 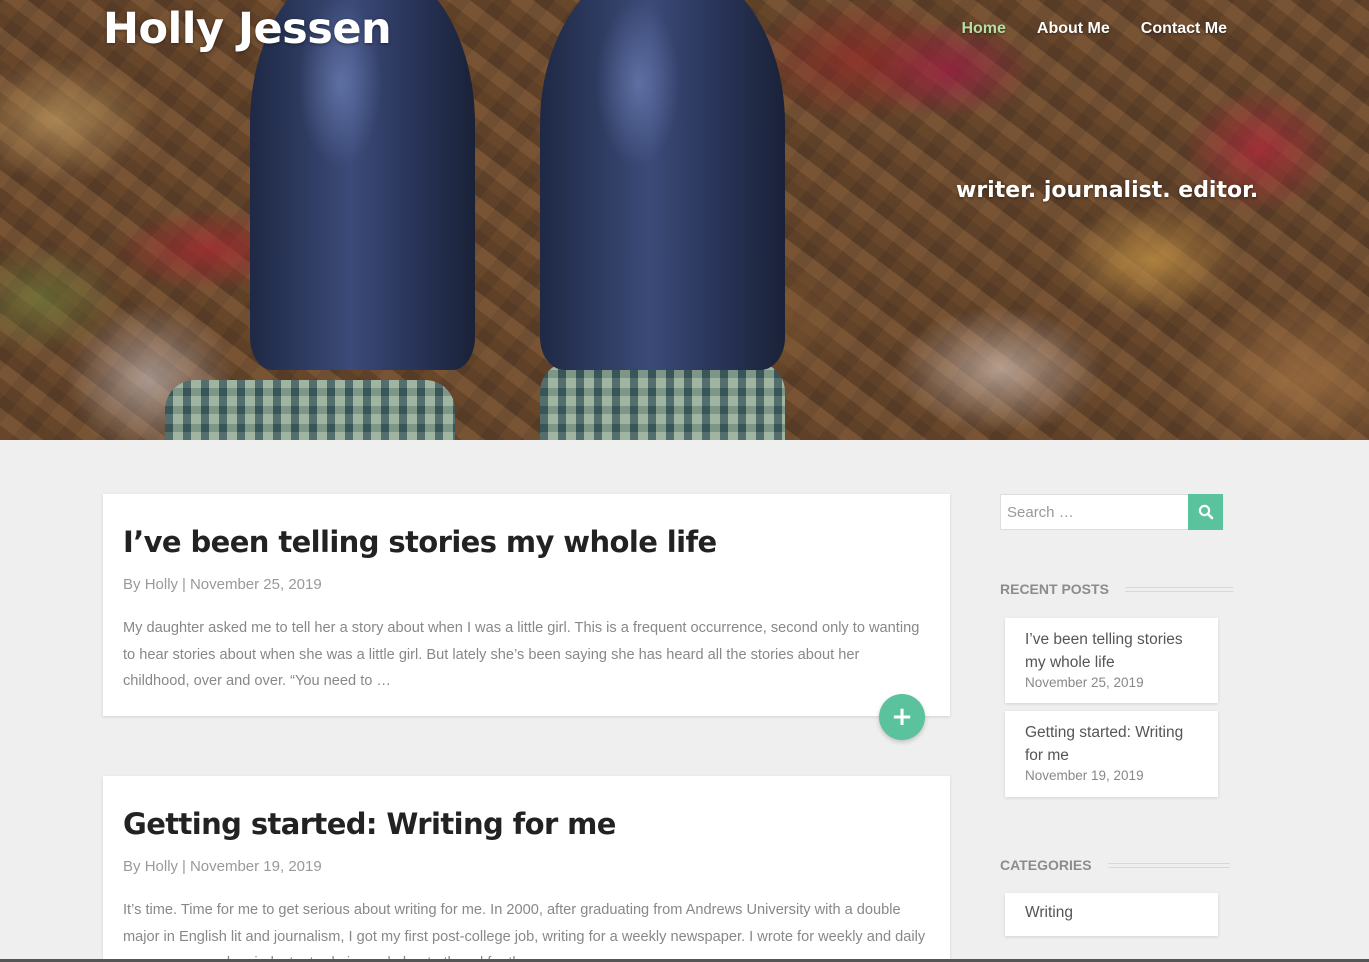 What do you see at coordinates (983, 29) in the screenshot?
I see `nav-item-home: Home` at bounding box center [983, 29].